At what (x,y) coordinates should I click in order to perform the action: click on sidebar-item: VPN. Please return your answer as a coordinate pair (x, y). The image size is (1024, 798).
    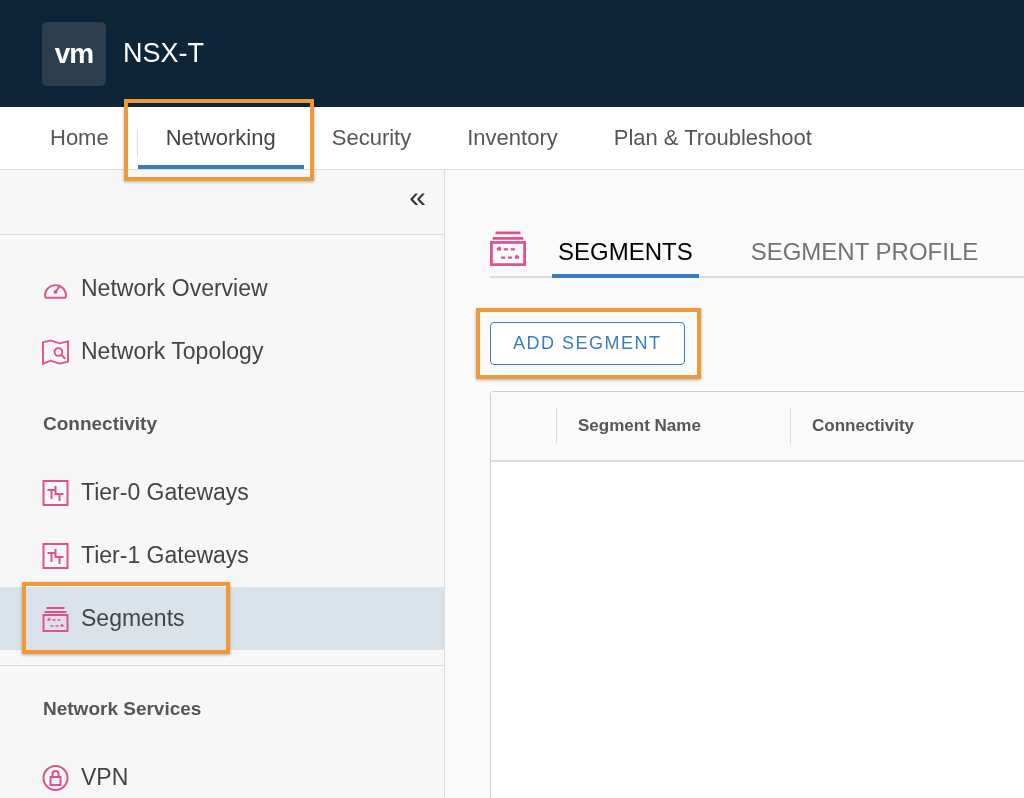
    Looking at the image, I should click on (222, 772).